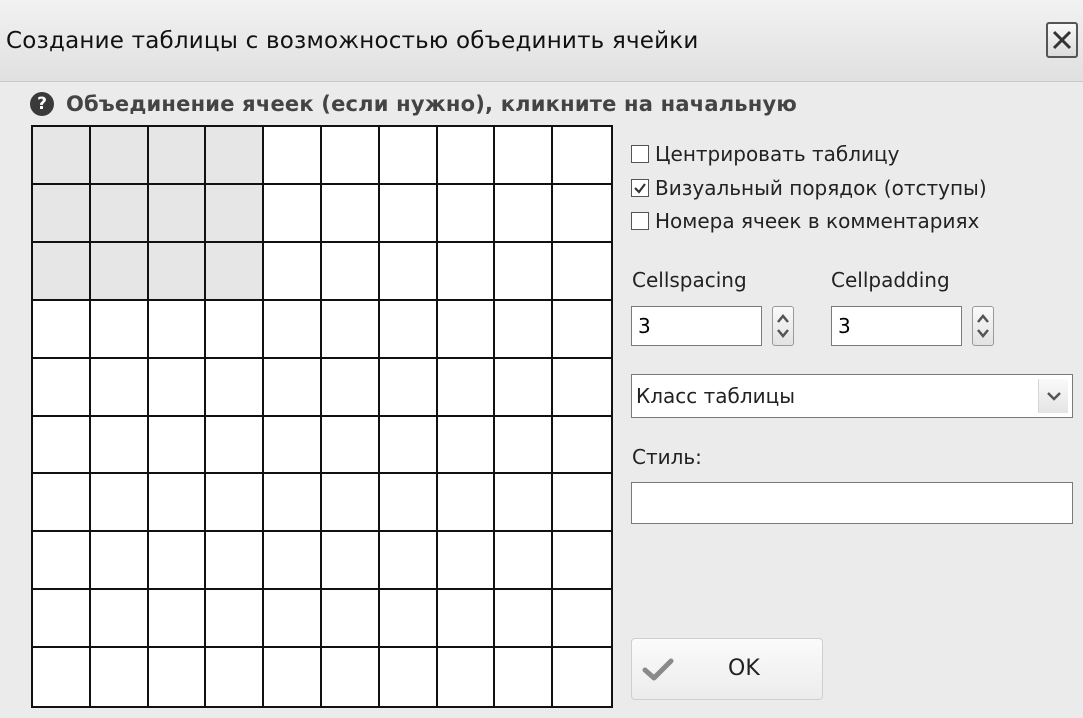 This screenshot has width=1083, height=718. Describe the element at coordinates (852, 503) in the screenshot. I see `style-input` at that location.